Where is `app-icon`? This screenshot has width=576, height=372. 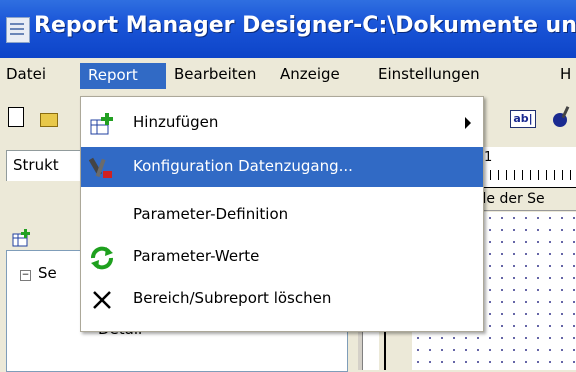 app-icon is located at coordinates (18, 30).